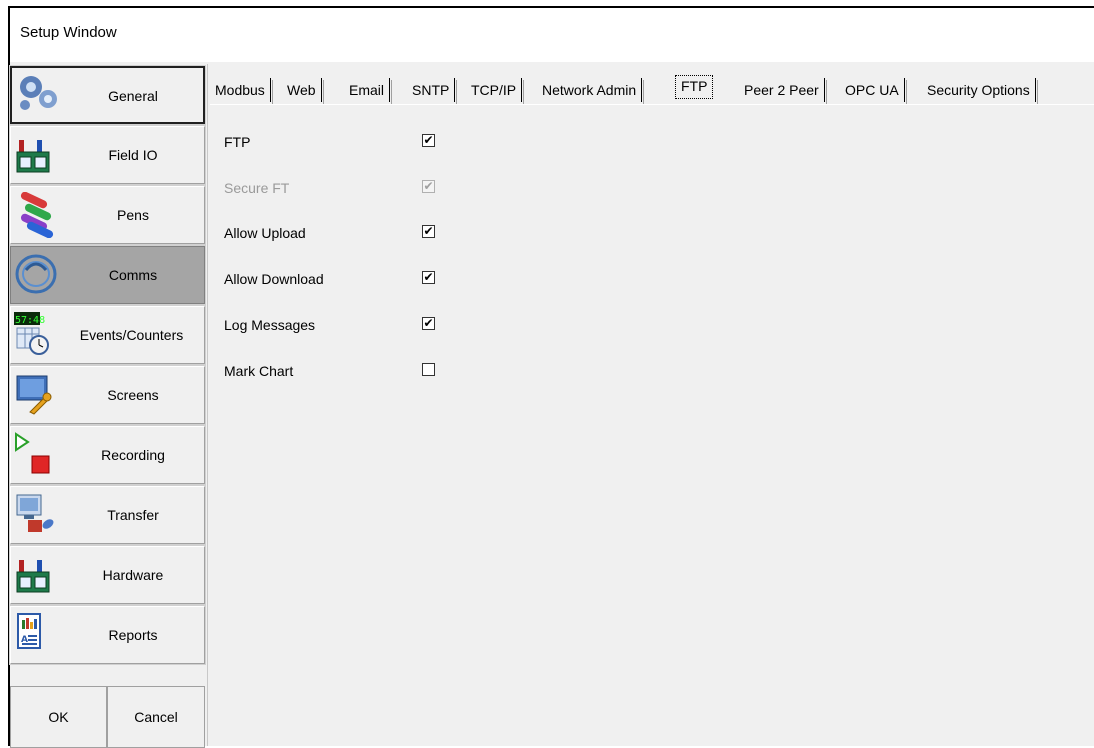 Image resolution: width=1094 pixels, height=748 pixels. Describe the element at coordinates (694, 87) in the screenshot. I see `tab-ftp: FTP` at that location.